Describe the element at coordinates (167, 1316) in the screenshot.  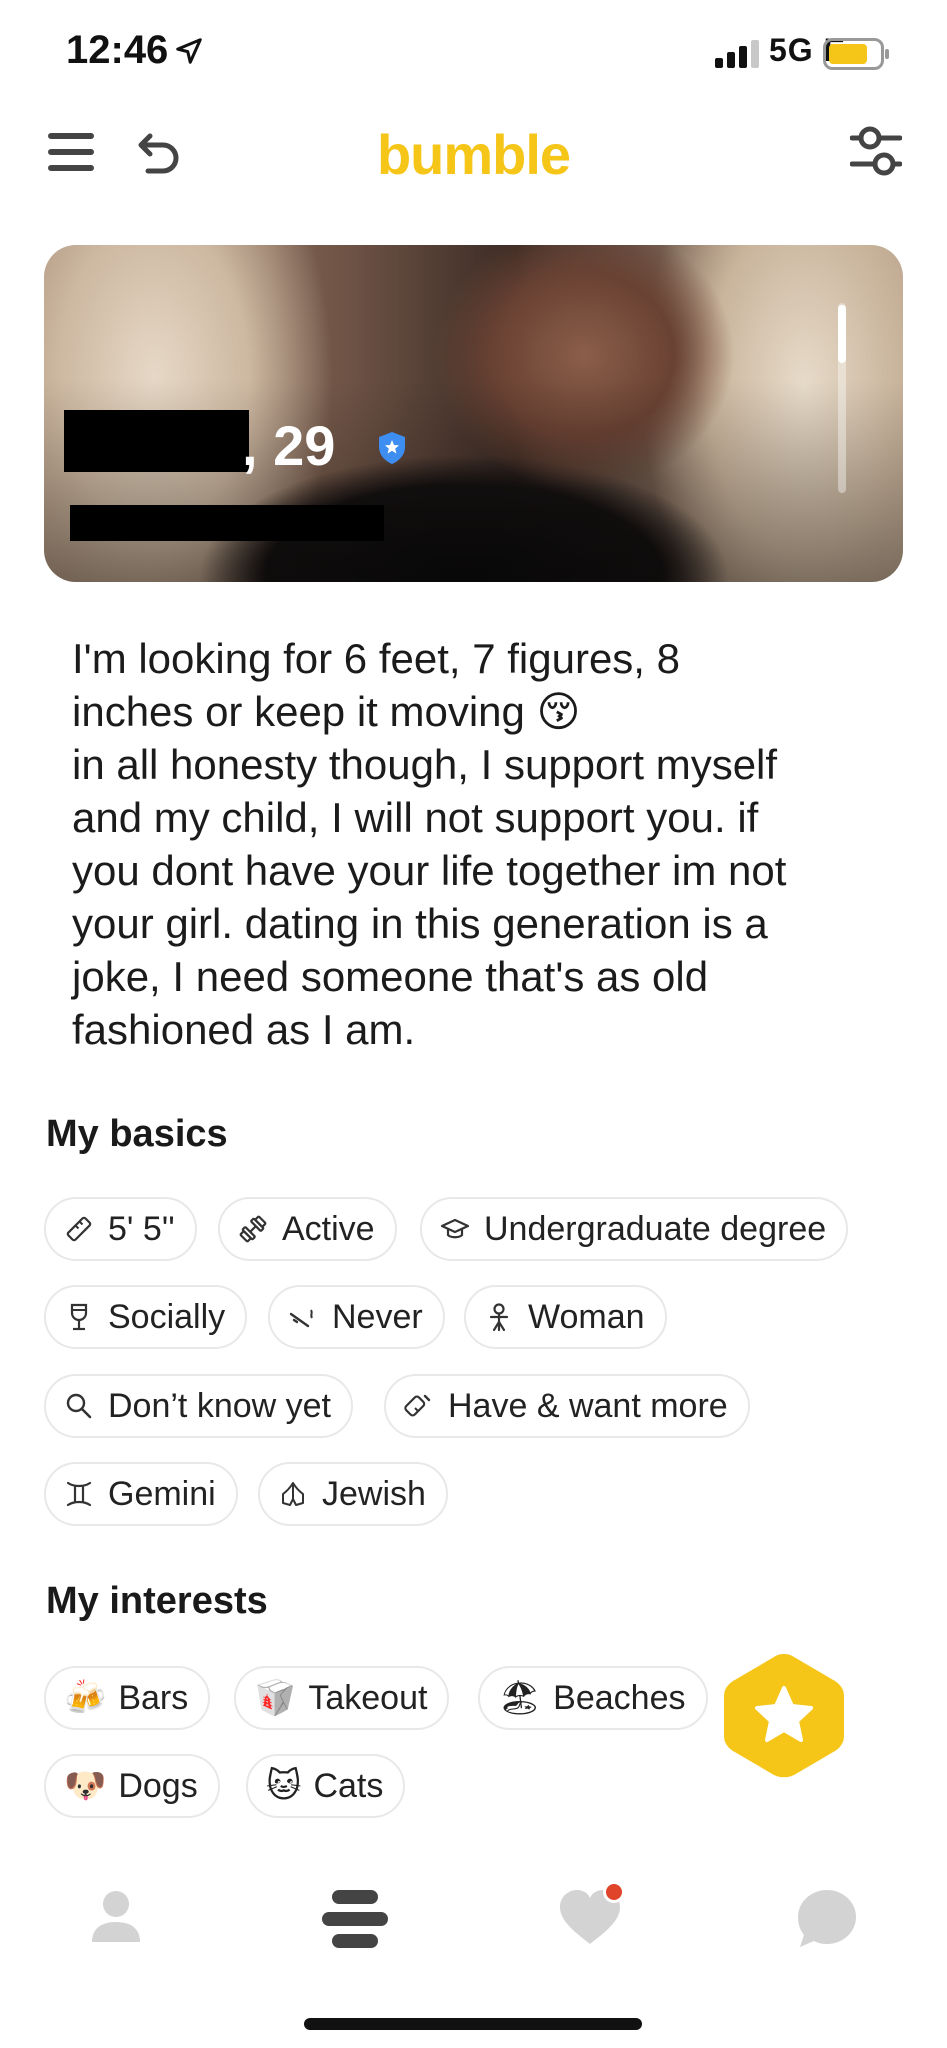
I see `basic-chip-label: Socially` at that location.